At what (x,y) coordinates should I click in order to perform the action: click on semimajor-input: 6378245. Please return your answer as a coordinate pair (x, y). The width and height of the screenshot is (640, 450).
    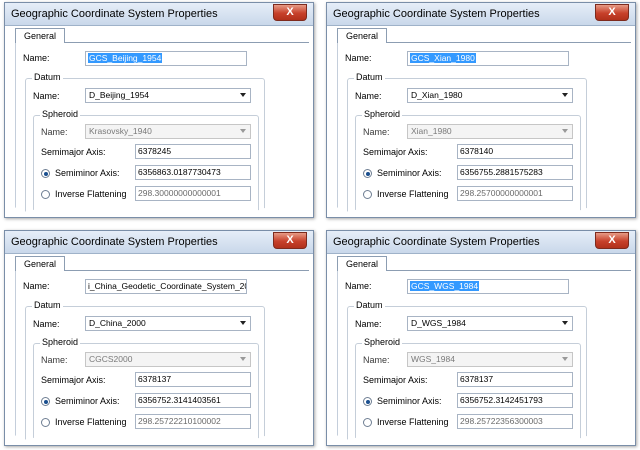
    Looking at the image, I should click on (193, 151).